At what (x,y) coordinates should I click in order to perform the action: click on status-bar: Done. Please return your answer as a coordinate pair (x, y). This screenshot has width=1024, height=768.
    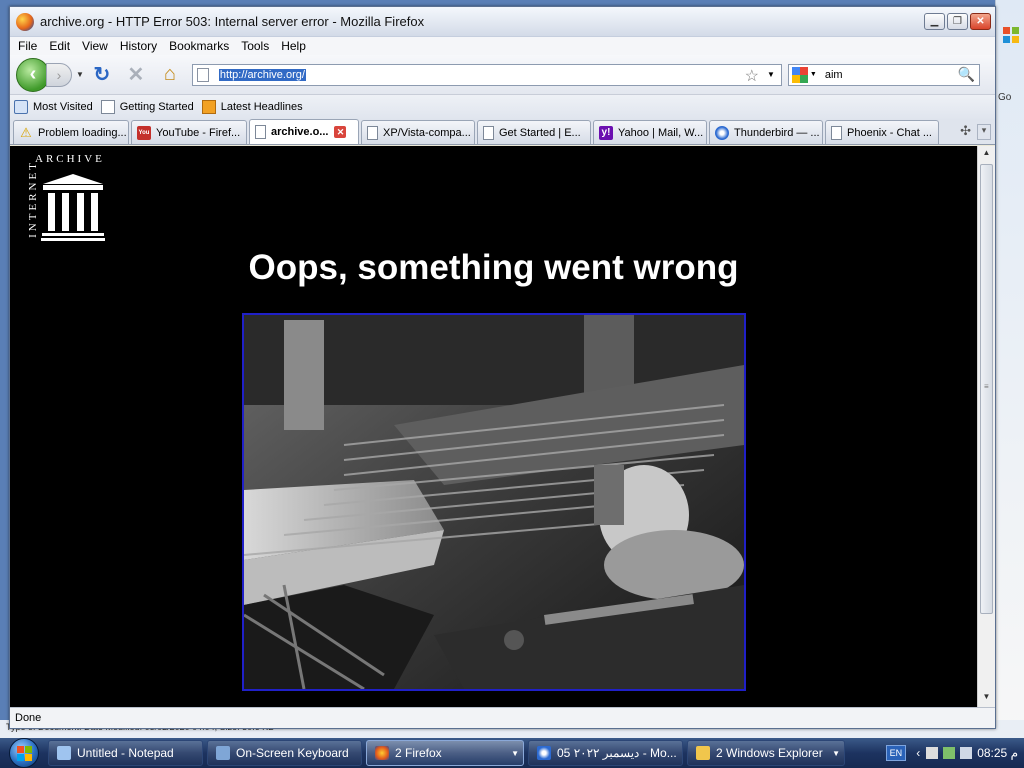
    Looking at the image, I should click on (502, 717).